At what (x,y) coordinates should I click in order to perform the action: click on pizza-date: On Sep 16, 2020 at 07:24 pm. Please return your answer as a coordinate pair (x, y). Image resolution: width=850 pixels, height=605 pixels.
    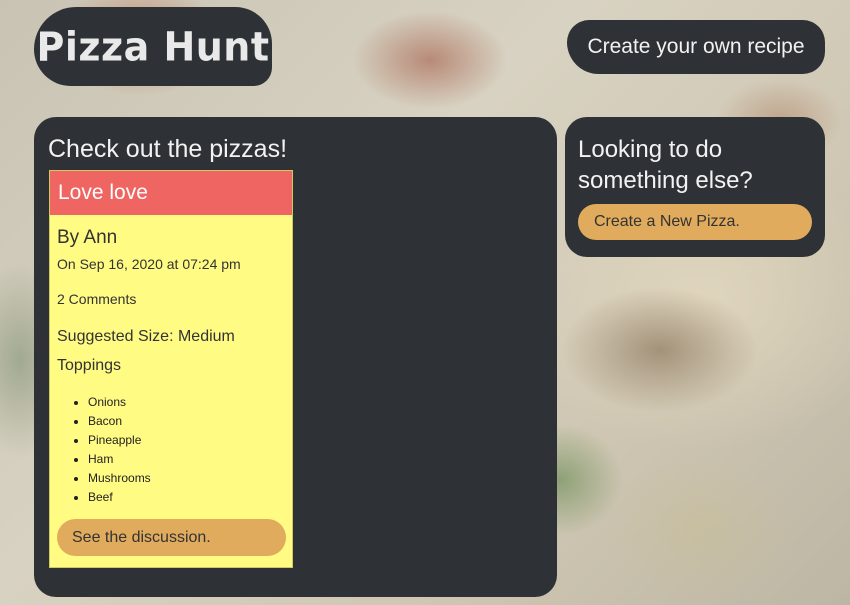
    Looking at the image, I should click on (149, 264).